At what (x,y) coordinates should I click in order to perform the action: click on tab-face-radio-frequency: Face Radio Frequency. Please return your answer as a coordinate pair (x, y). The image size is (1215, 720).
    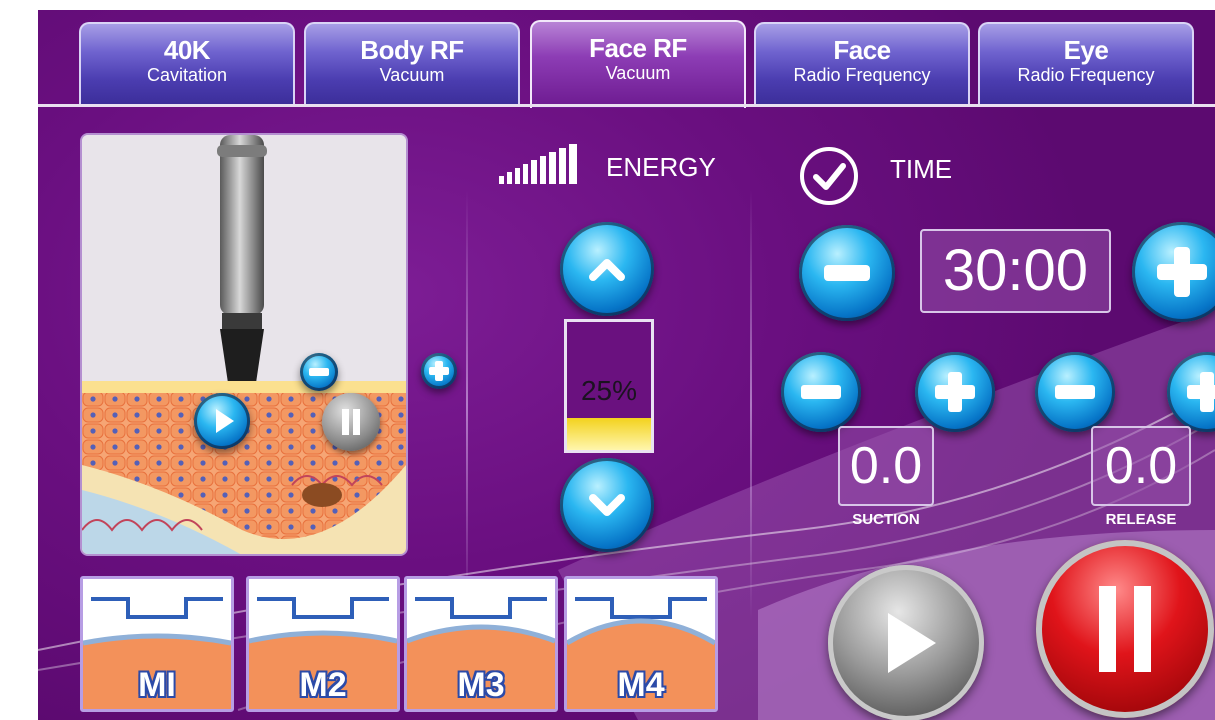
    Looking at the image, I should click on (862, 63).